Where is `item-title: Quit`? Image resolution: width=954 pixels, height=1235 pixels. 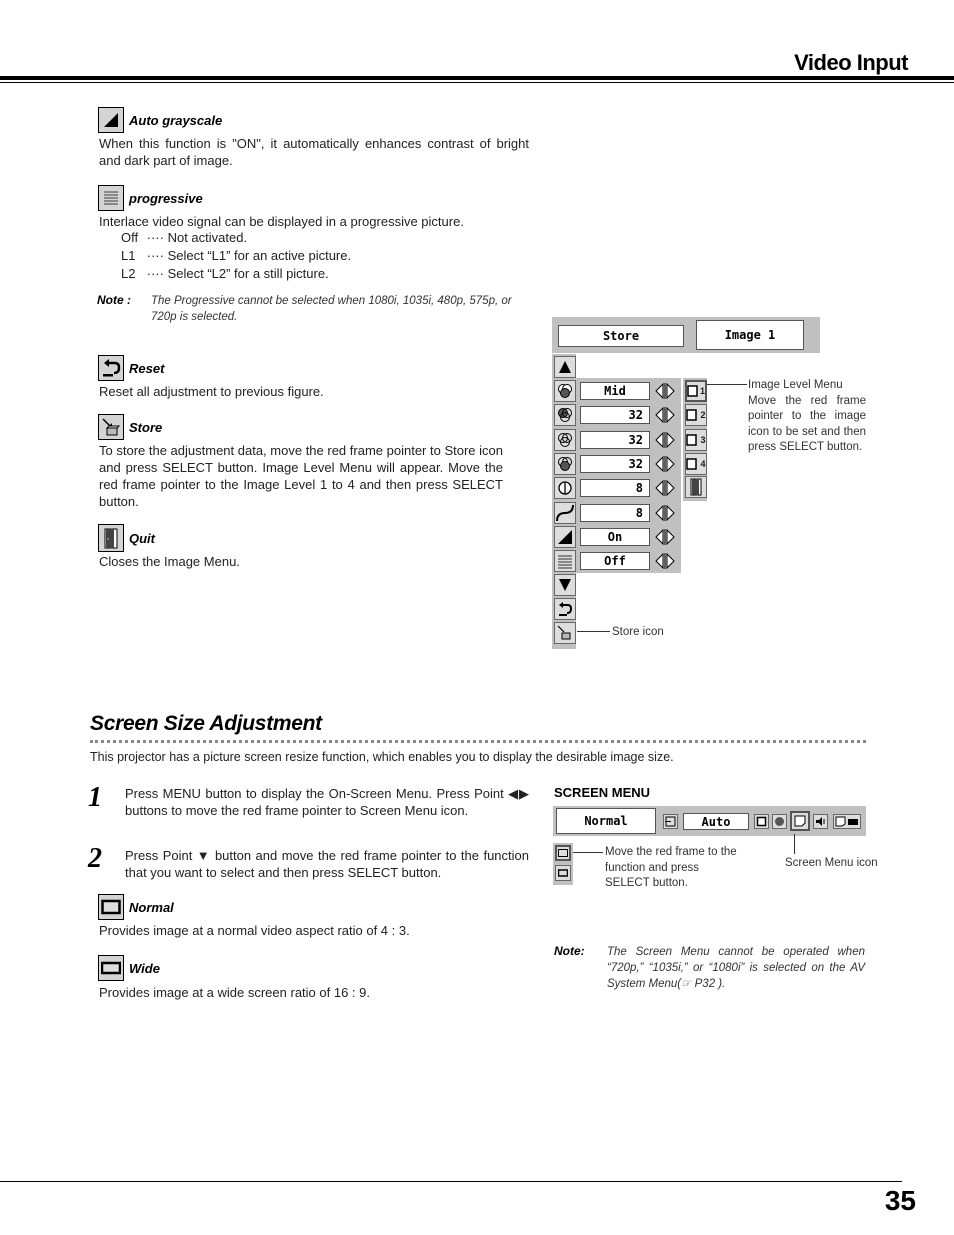
item-title: Quit is located at coordinates (142, 538).